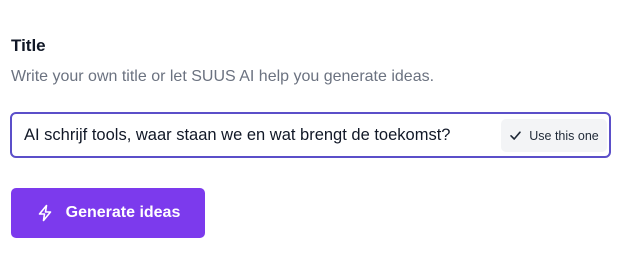 This screenshot has height=260, width=631. Describe the element at coordinates (123, 212) in the screenshot. I see `generate-ideas-label: Generate ideas` at that location.